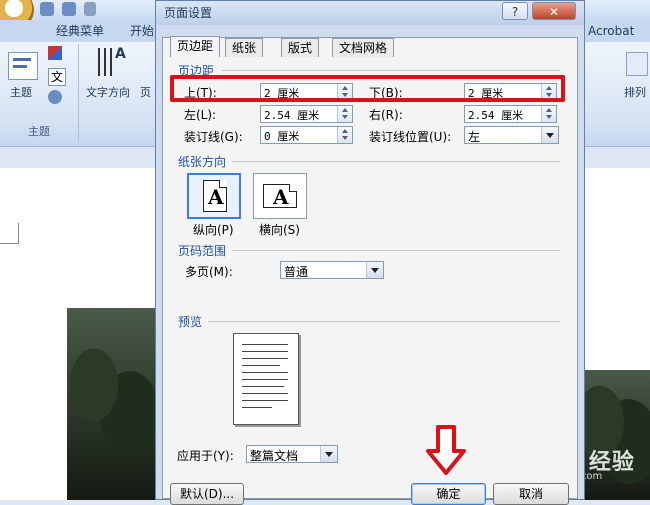 The image size is (650, 505). I want to click on multiple-pages-select: 普通, so click(332, 270).